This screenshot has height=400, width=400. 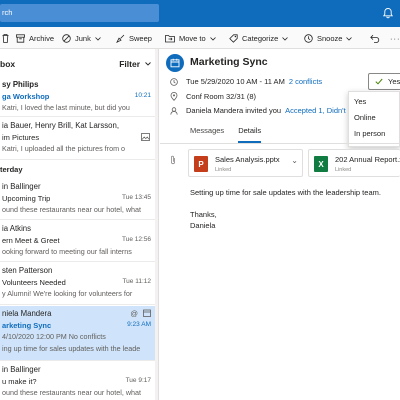 I want to click on snooze-label: Snooze, so click(x=330, y=38).